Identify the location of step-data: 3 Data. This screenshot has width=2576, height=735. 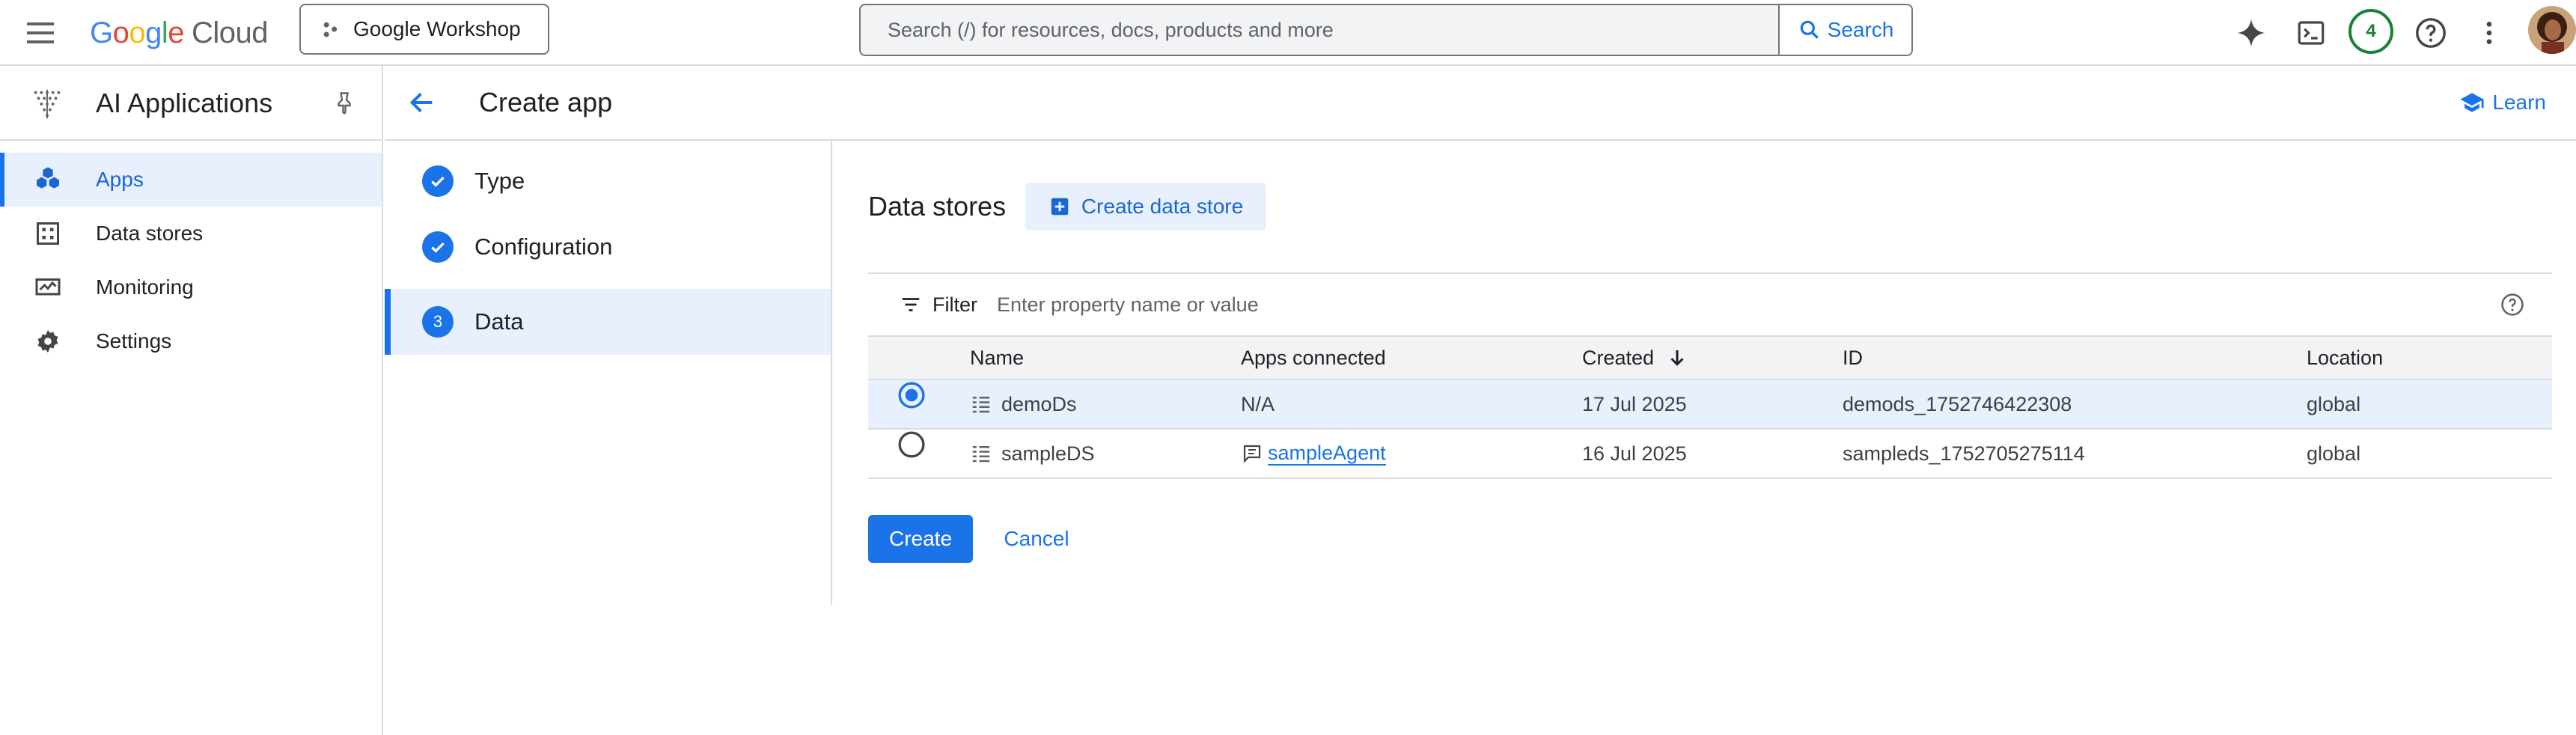
(608, 322).